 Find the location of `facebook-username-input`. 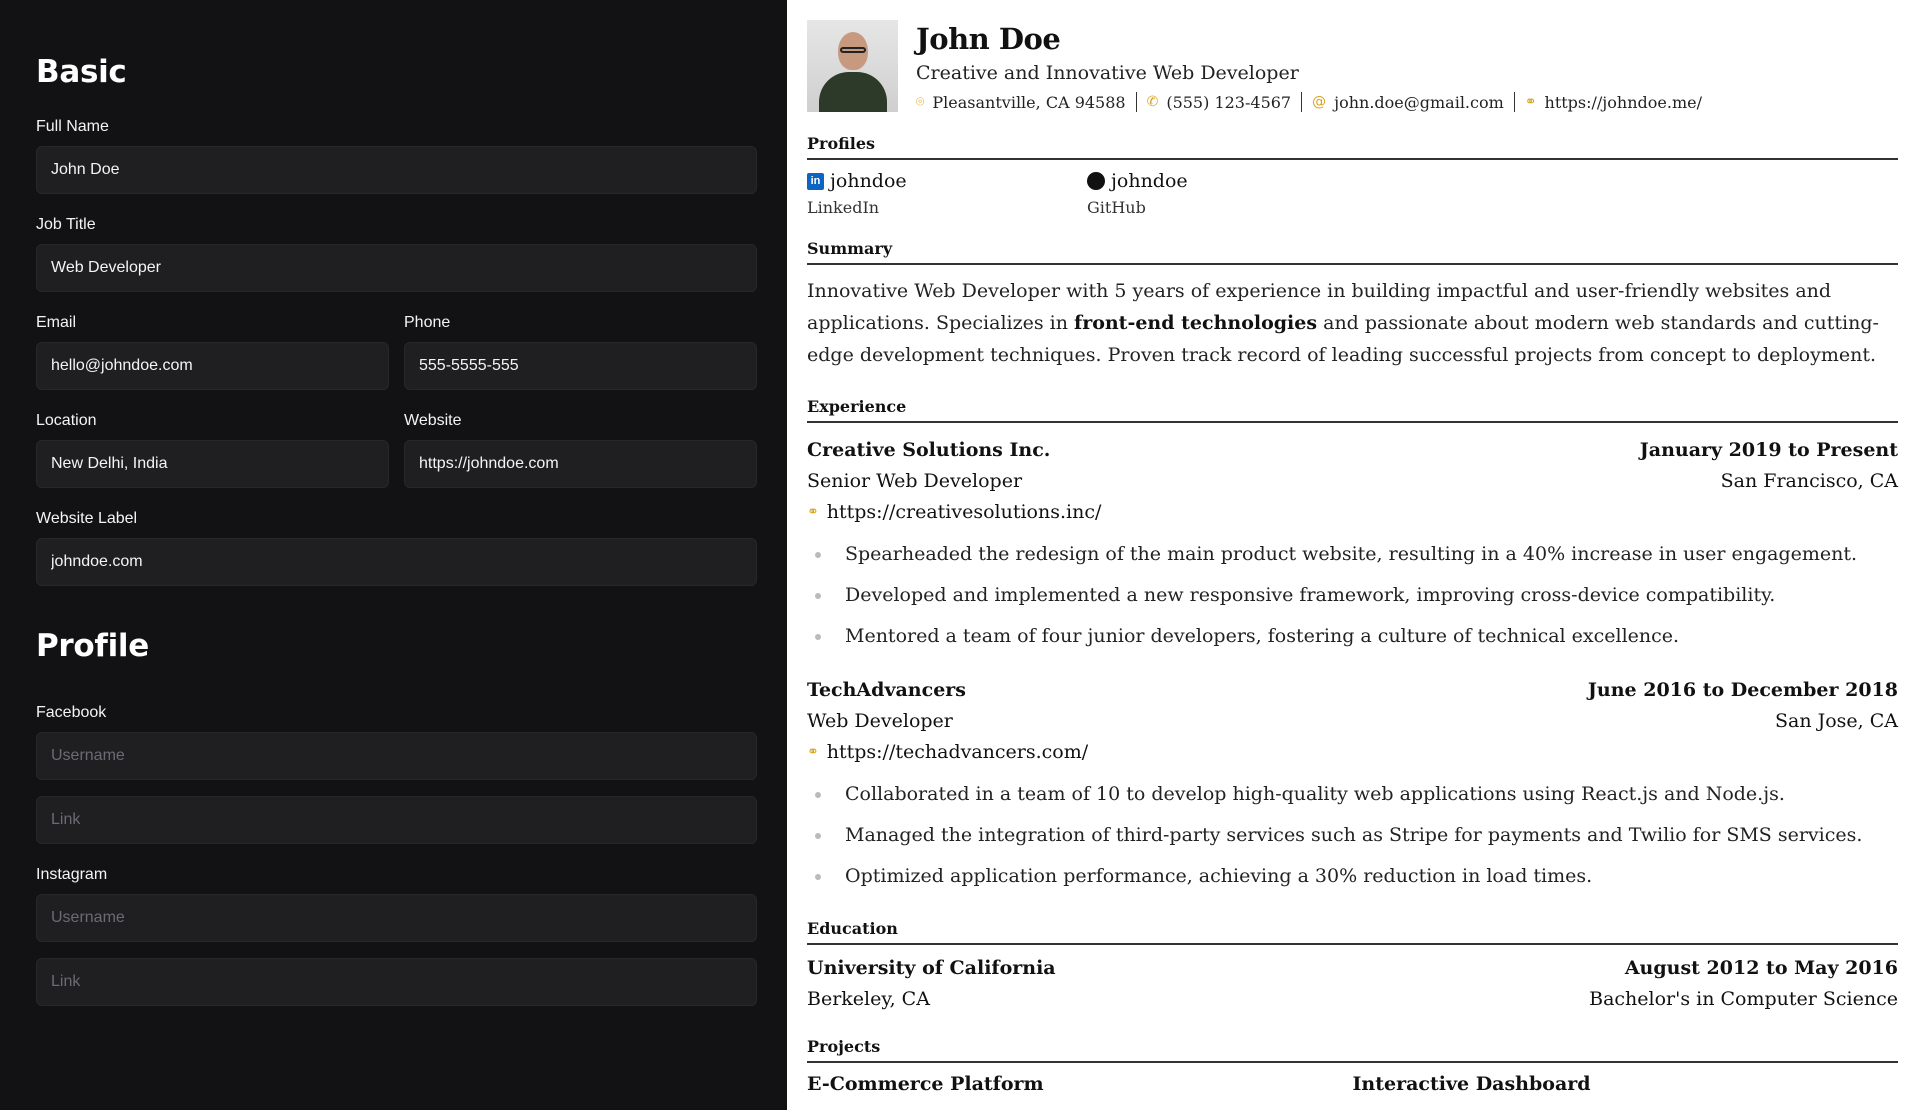

facebook-username-input is located at coordinates (396, 756).